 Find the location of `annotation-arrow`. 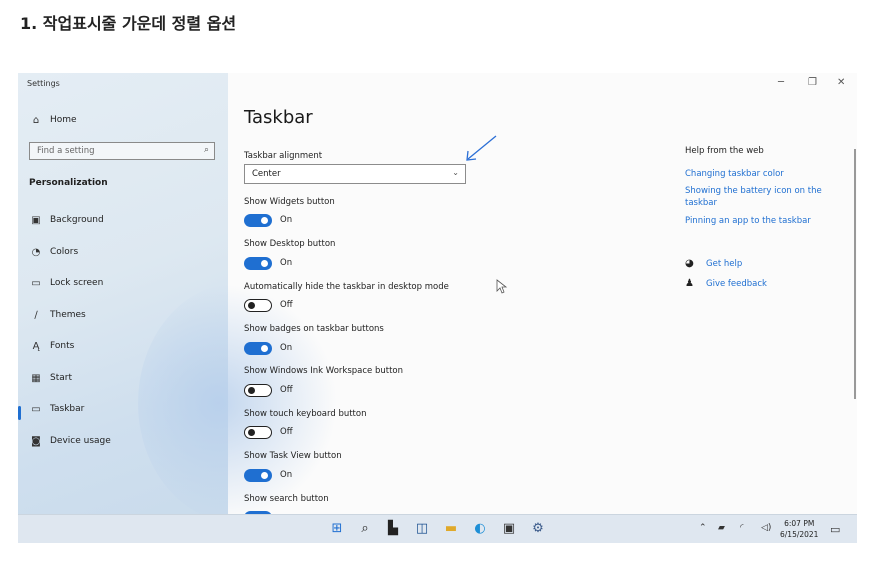

annotation-arrow is located at coordinates (481, 148).